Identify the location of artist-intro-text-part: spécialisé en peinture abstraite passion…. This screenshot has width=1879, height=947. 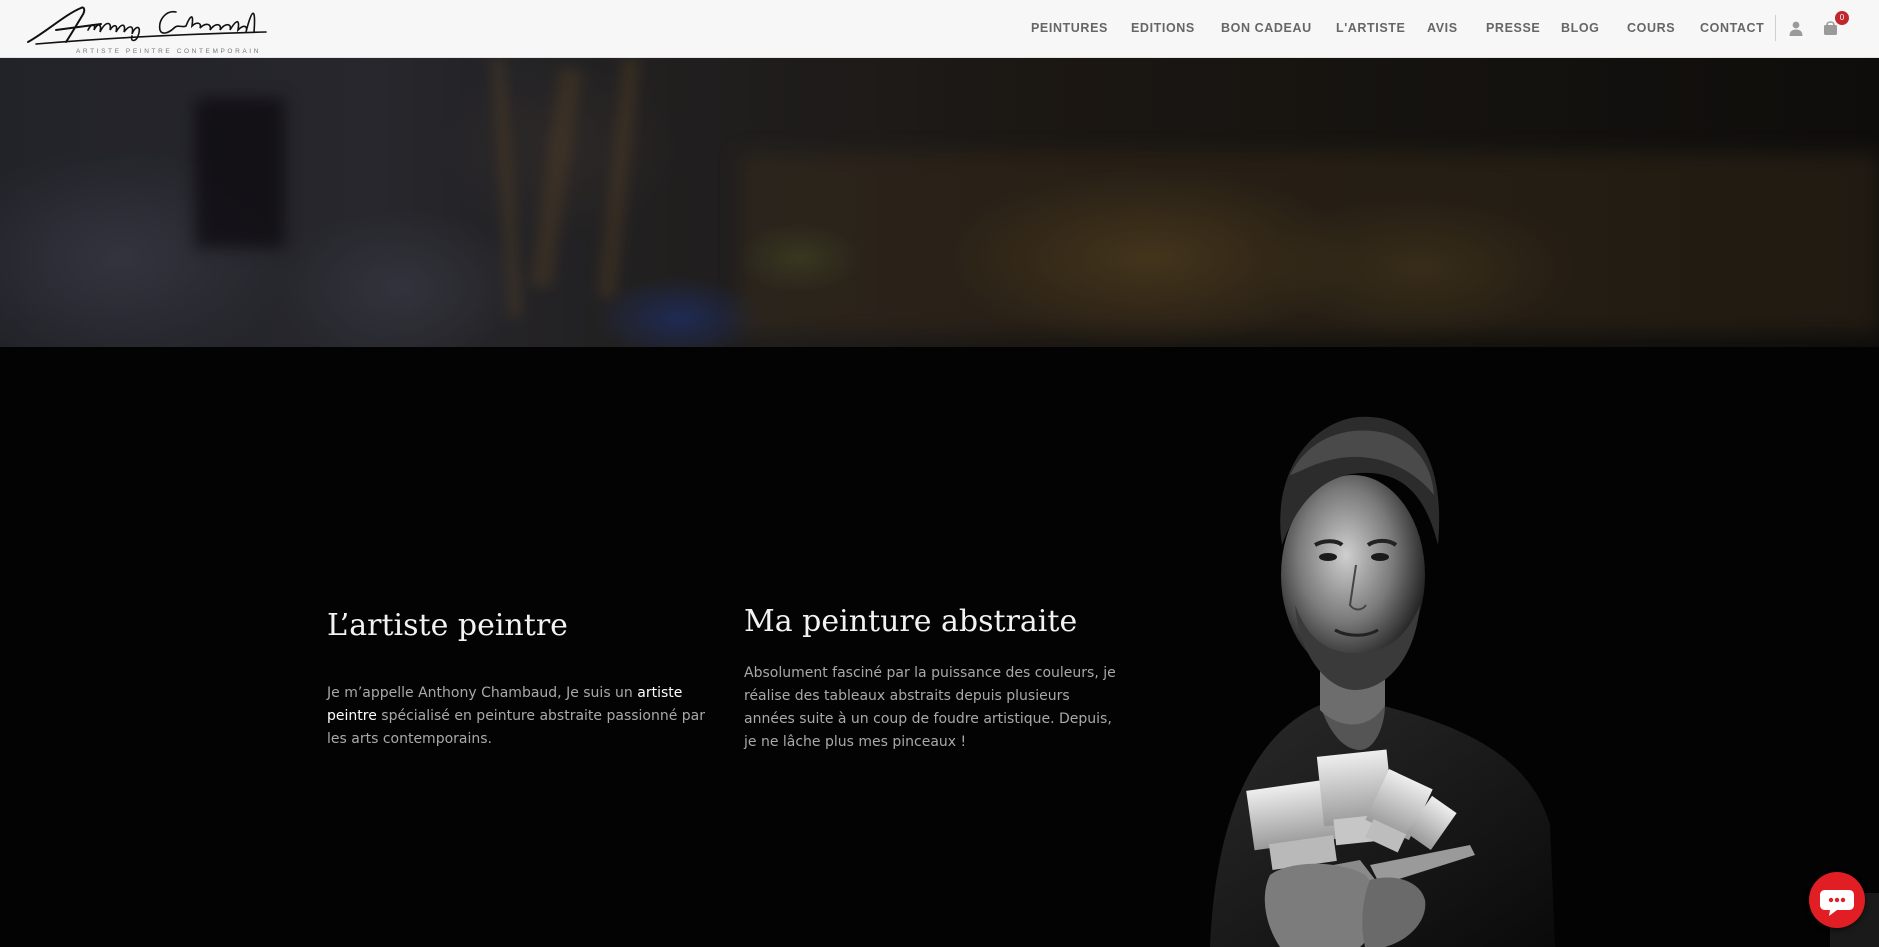
(516, 727).